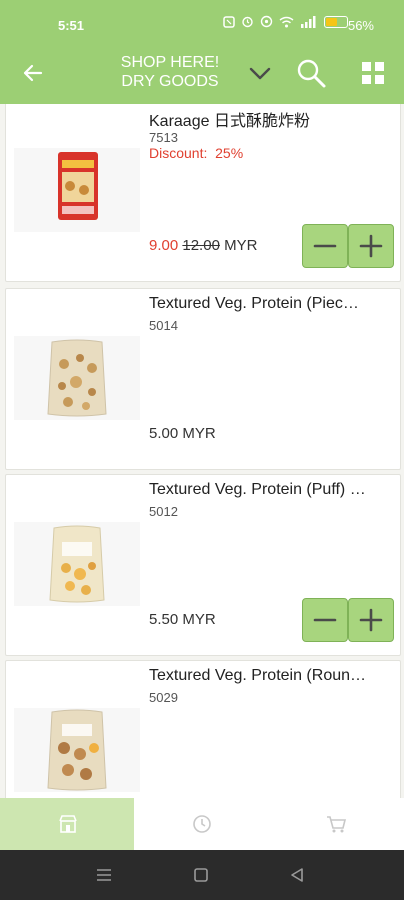 The height and width of the screenshot is (900, 404). I want to click on product-code: 5012, so click(163, 511).